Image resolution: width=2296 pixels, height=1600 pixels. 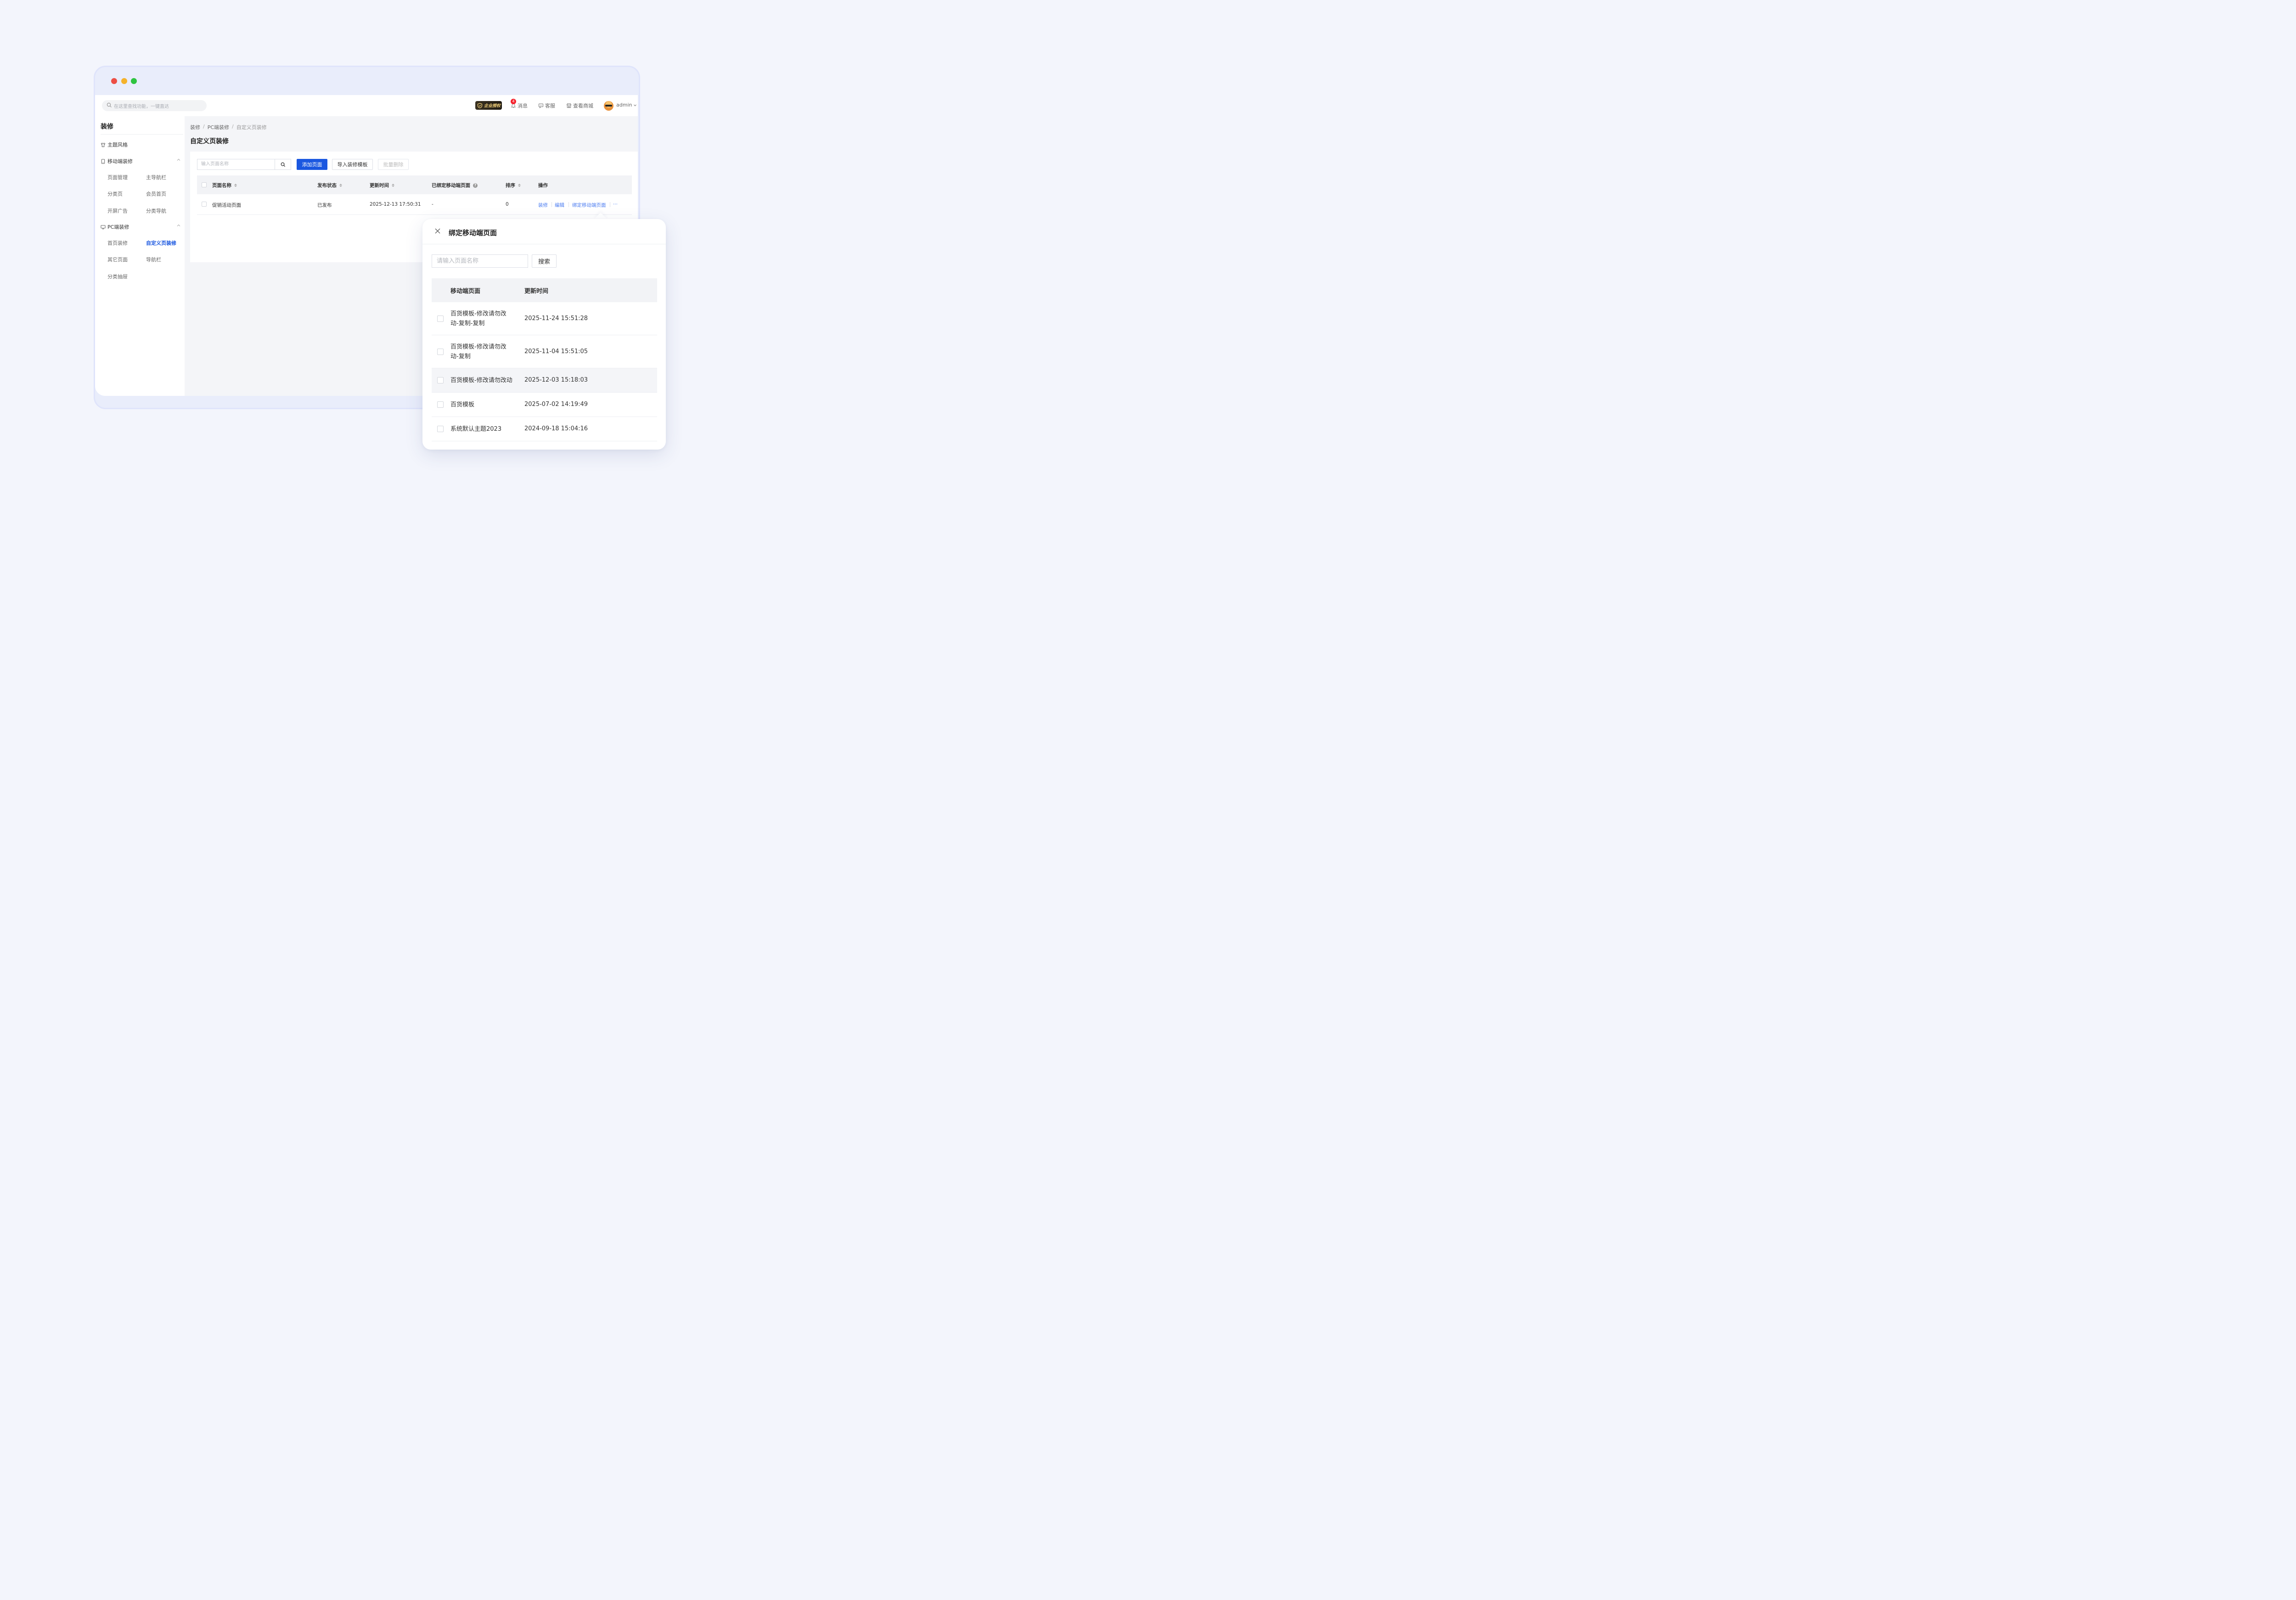 I want to click on breadcrumb-current: 自定义页装修, so click(x=252, y=127).